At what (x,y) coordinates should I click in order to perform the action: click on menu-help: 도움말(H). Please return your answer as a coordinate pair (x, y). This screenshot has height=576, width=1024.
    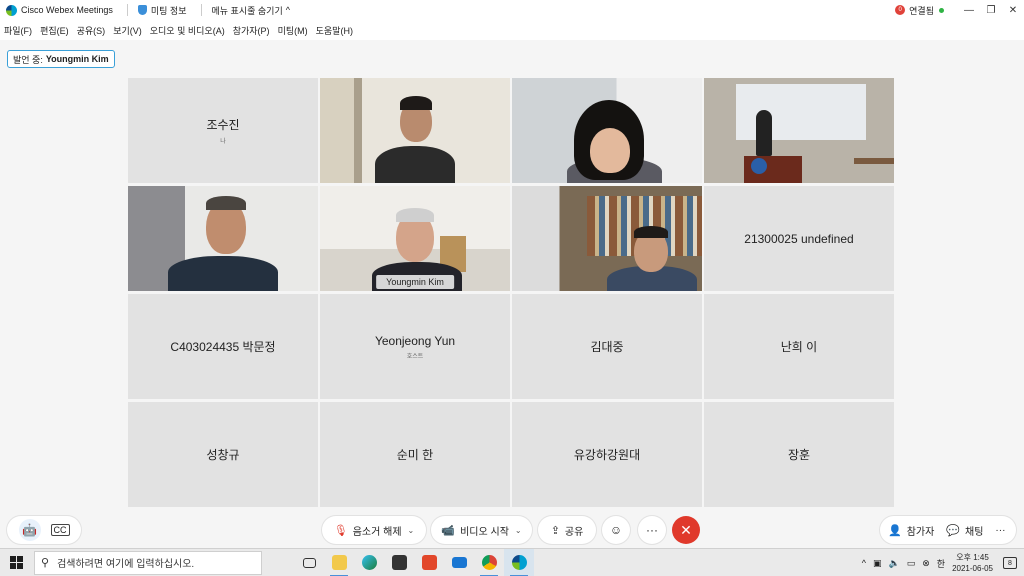
    Looking at the image, I should click on (334, 30).